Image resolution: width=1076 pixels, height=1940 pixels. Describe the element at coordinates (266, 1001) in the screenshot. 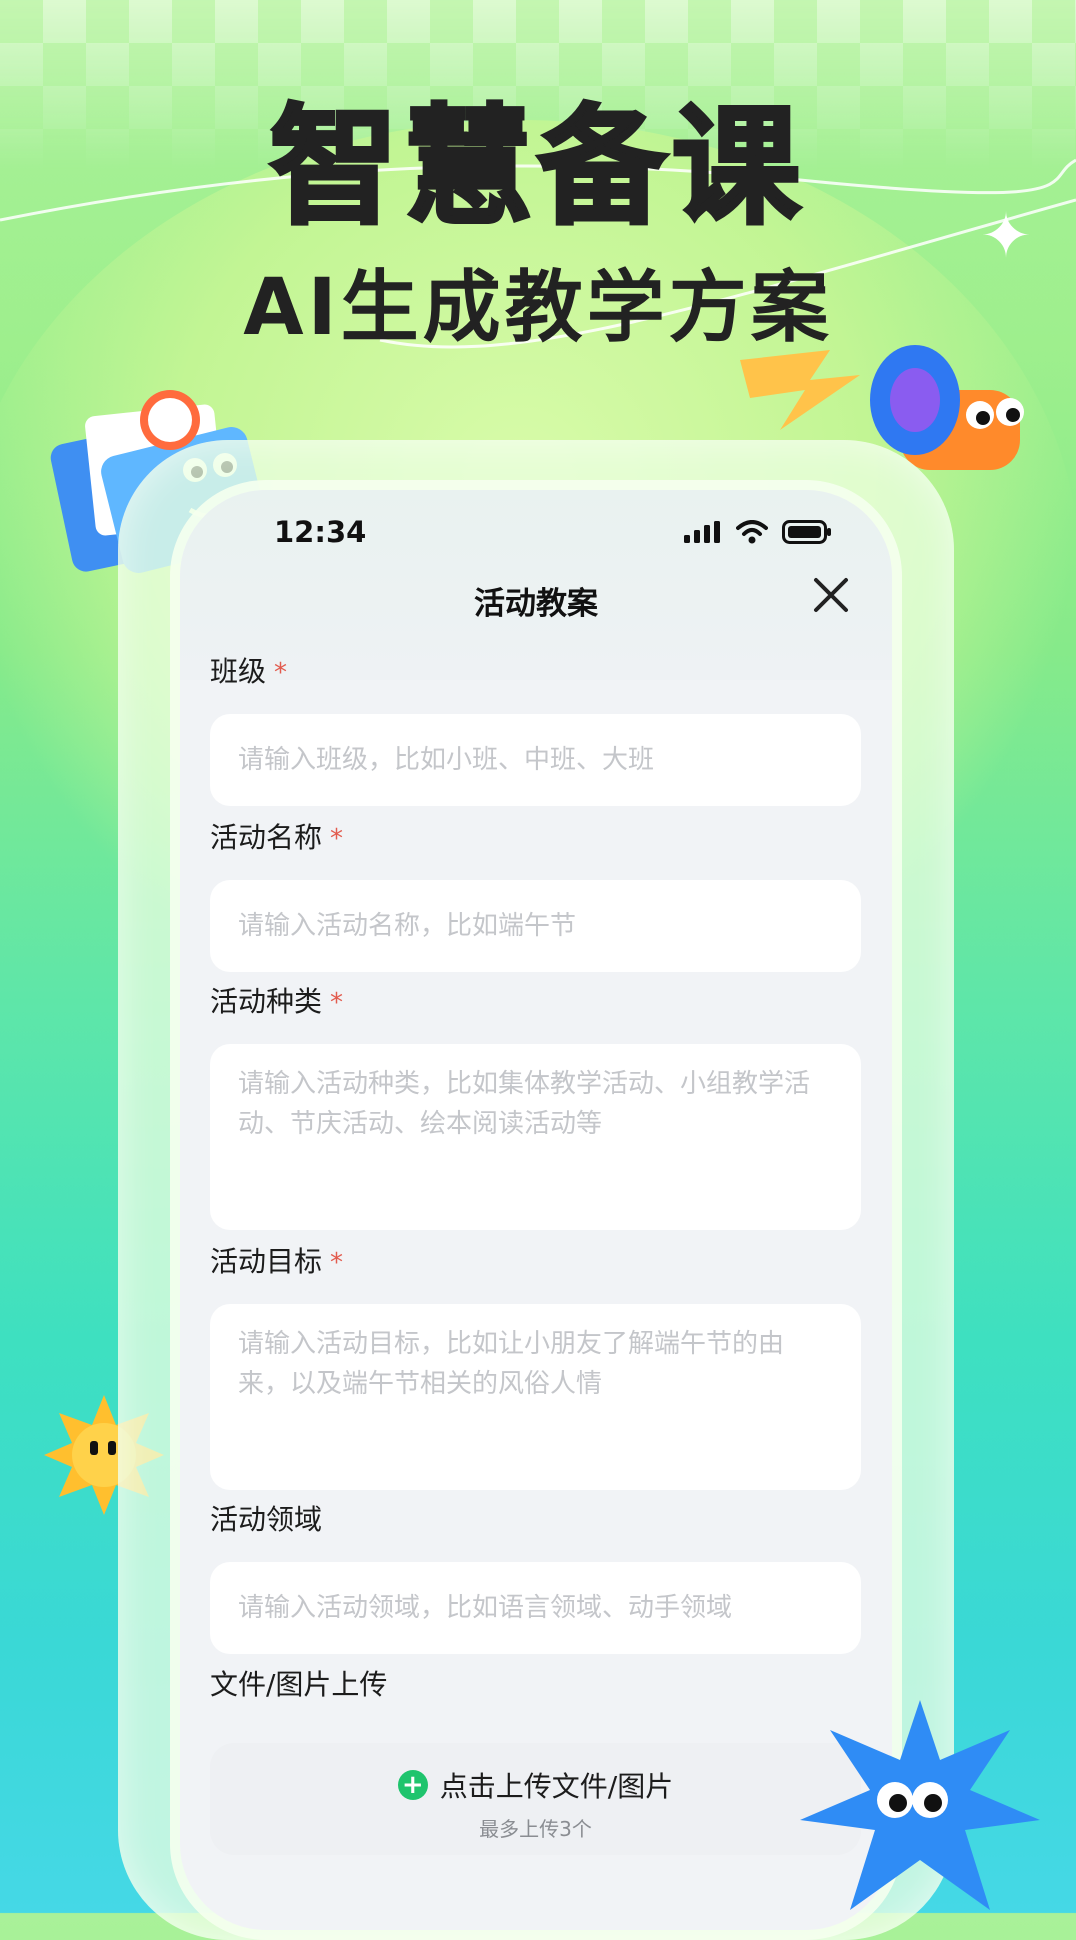

I see `activity-type-label: 活动种类` at that location.